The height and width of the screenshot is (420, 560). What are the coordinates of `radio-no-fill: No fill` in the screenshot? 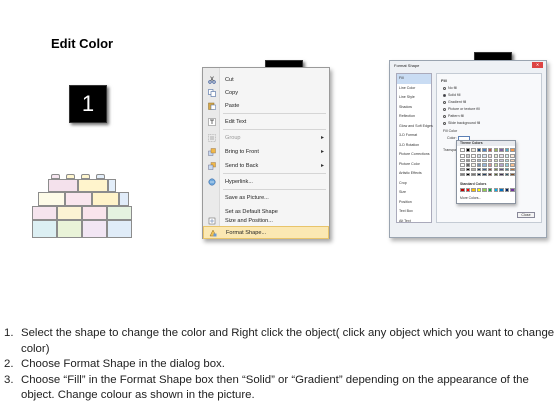 It's located at (450, 88).